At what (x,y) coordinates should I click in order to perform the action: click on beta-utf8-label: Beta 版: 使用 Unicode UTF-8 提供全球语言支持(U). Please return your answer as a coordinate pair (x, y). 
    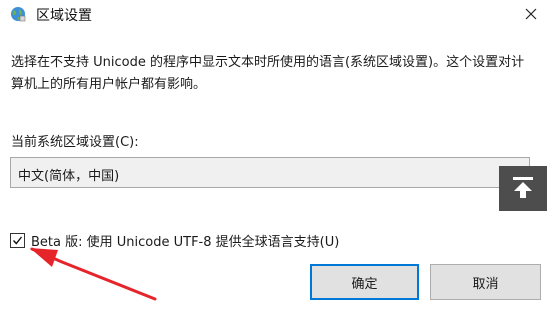
    Looking at the image, I should click on (185, 242).